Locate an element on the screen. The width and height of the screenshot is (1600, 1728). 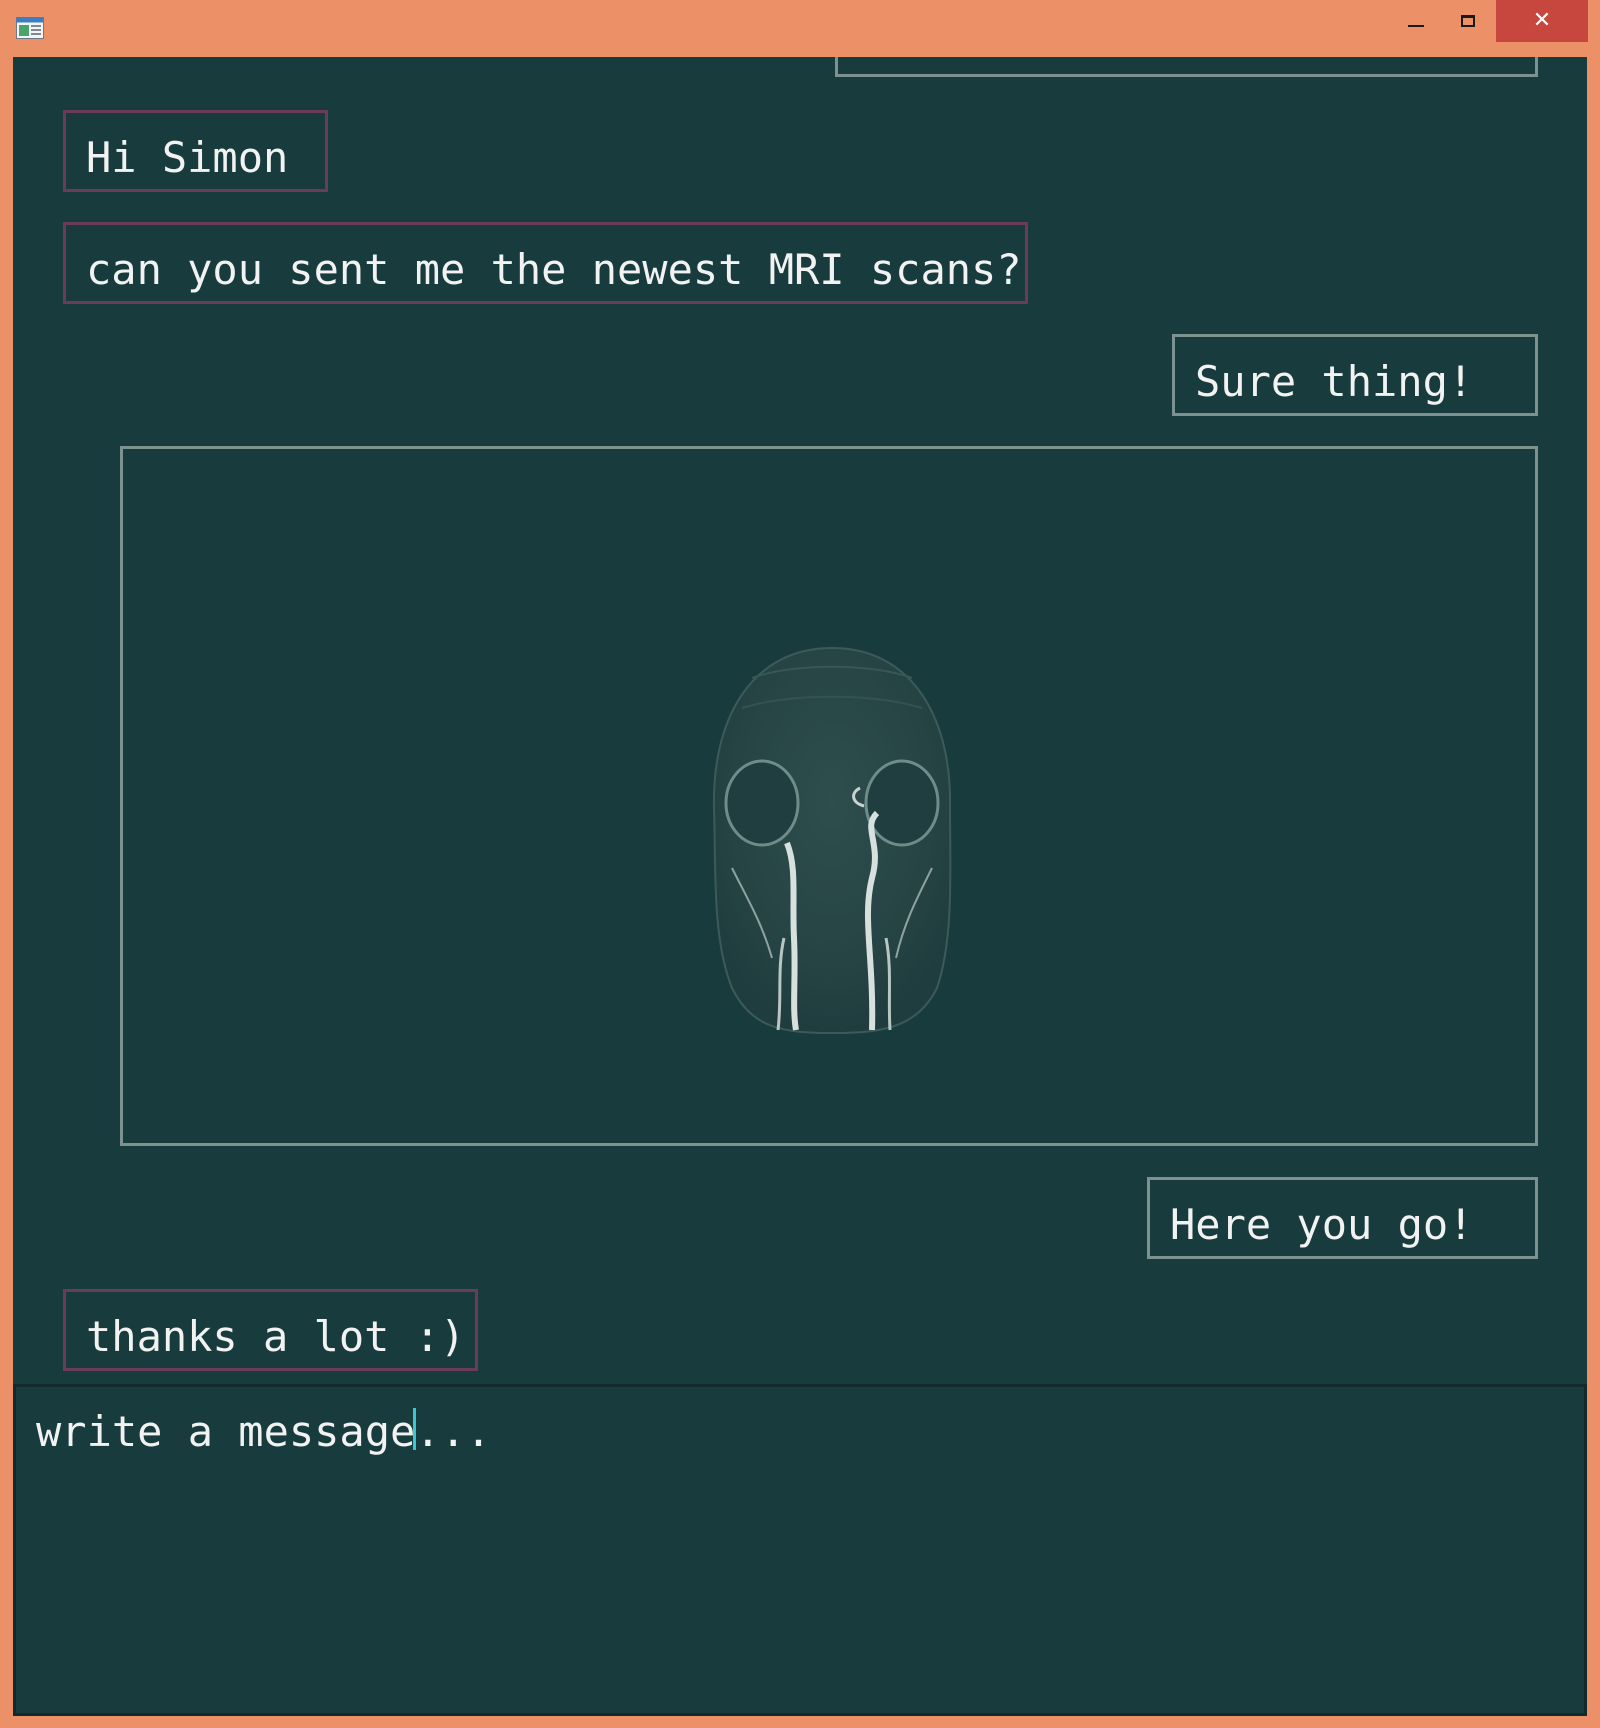
message-text: thanks a lot :) is located at coordinates (276, 1336).